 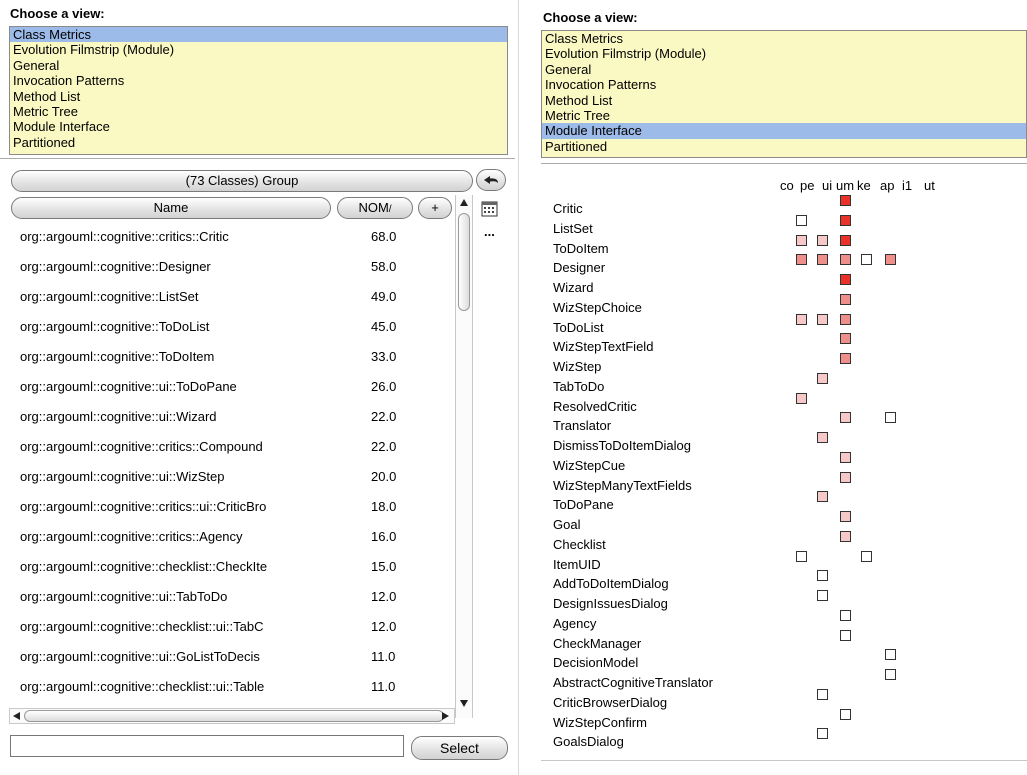 I want to click on table-row: org::argouml::cognitive::Designer 58.0, so click(x=240, y=267).